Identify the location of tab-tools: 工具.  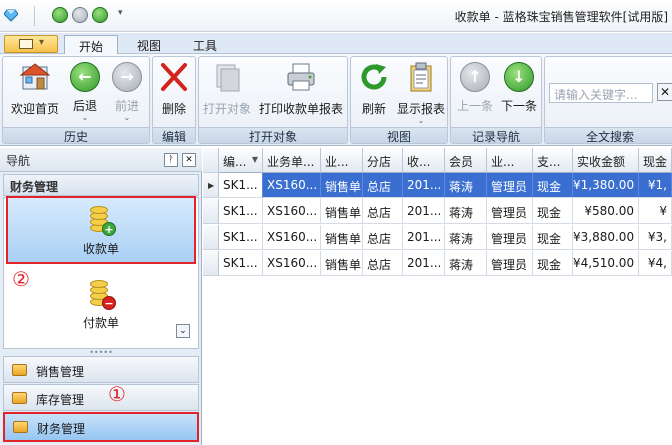
(205, 44).